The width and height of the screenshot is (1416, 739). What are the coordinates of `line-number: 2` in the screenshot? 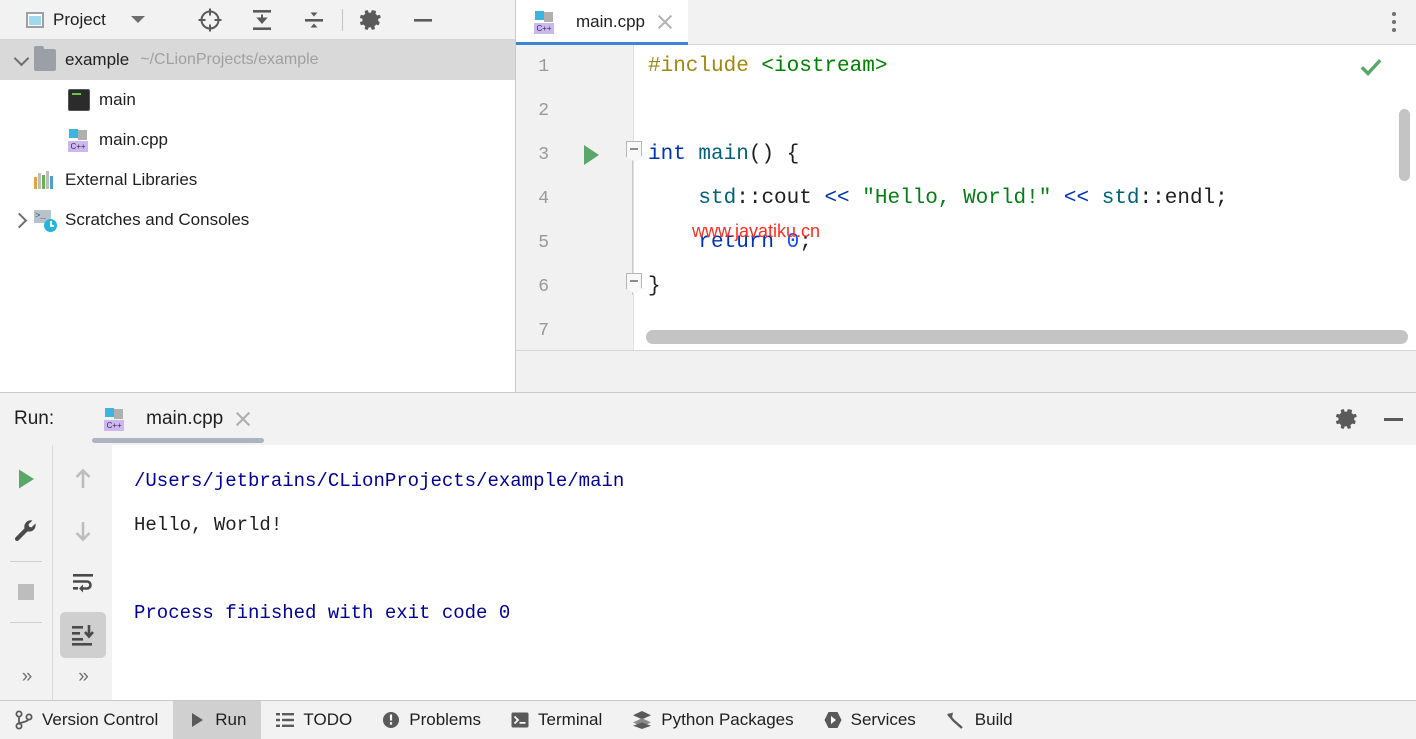 It's located at (543, 111).